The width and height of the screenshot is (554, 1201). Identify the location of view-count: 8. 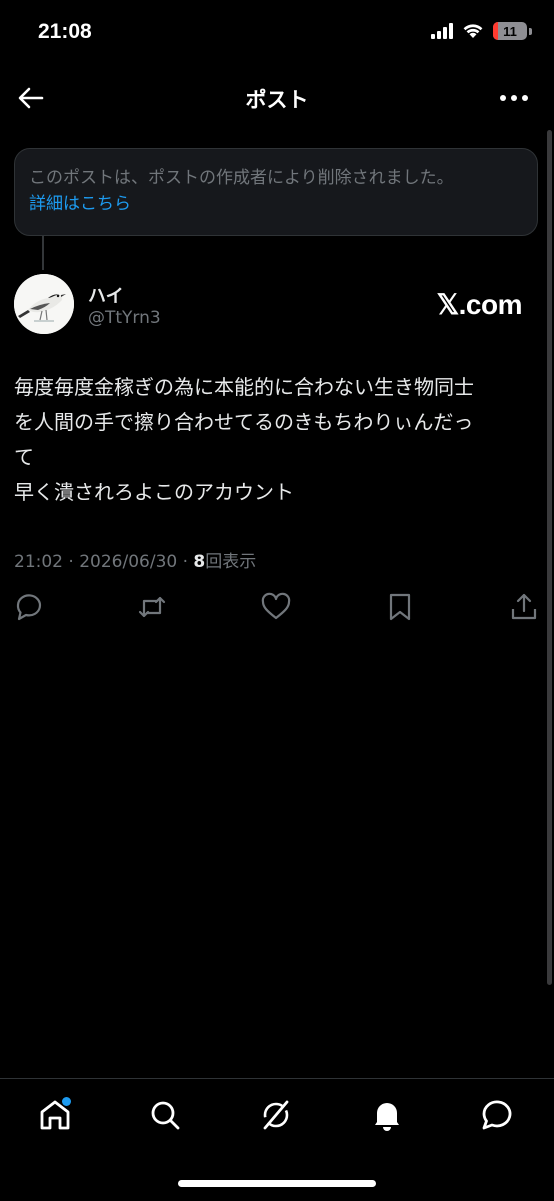
(199, 562).